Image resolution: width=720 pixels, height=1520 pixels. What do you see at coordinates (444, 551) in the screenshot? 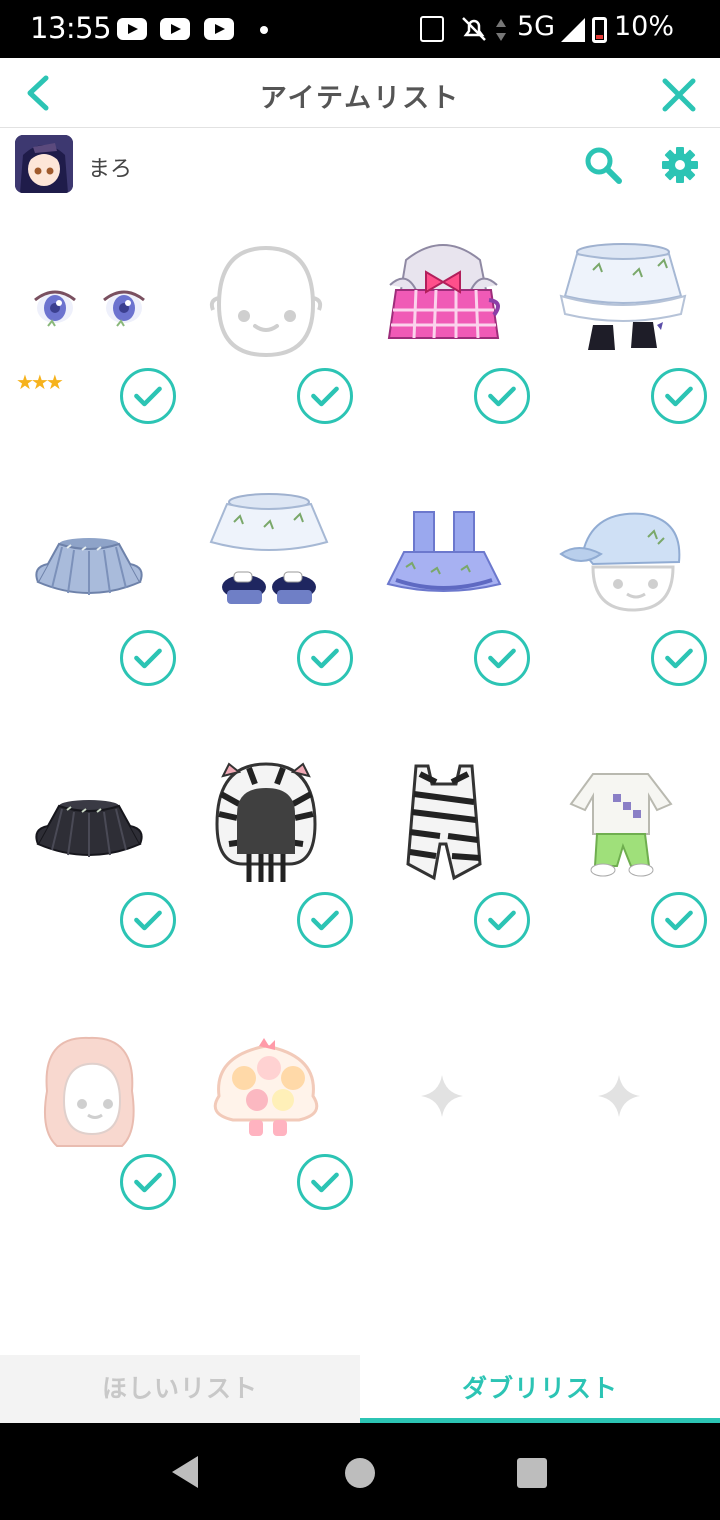
I see `blue-tulle-dress-item-image` at bounding box center [444, 551].